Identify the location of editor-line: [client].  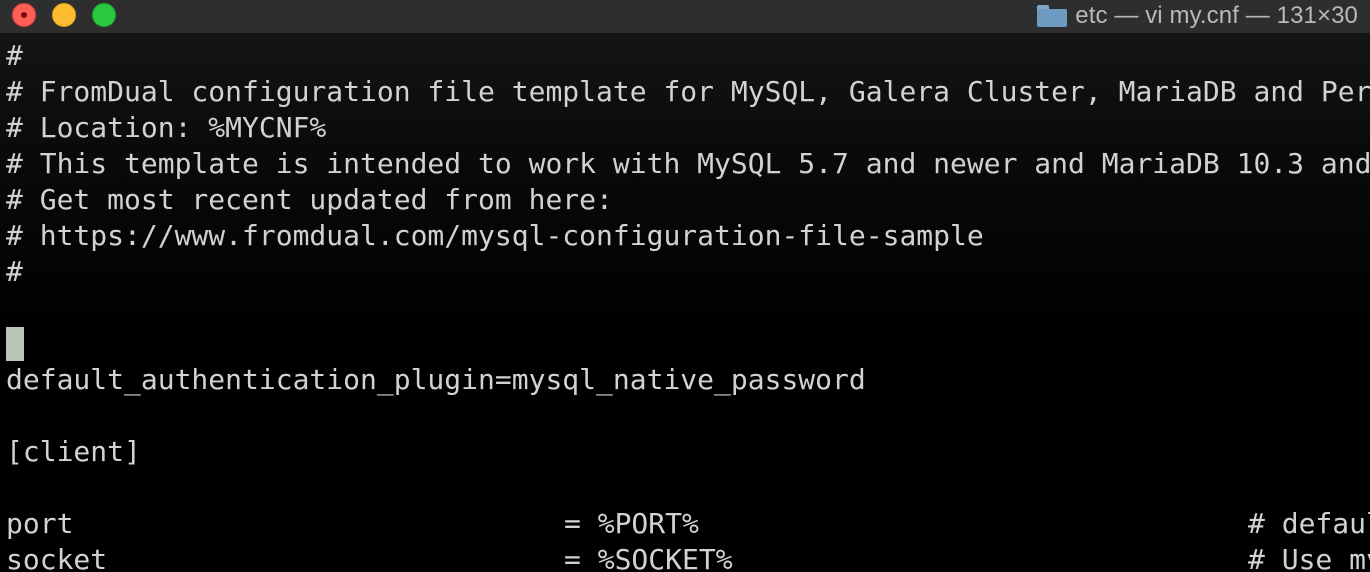
(73, 451).